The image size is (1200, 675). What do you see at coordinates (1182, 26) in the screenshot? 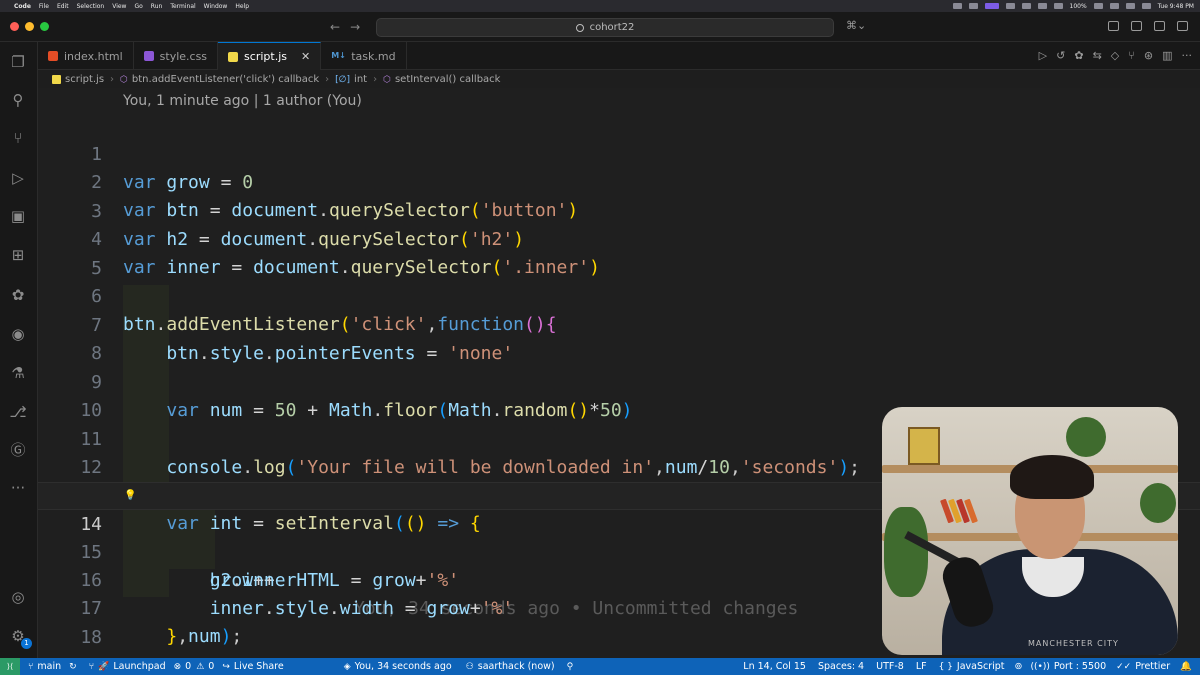
I see `customize-layout-icon` at bounding box center [1182, 26].